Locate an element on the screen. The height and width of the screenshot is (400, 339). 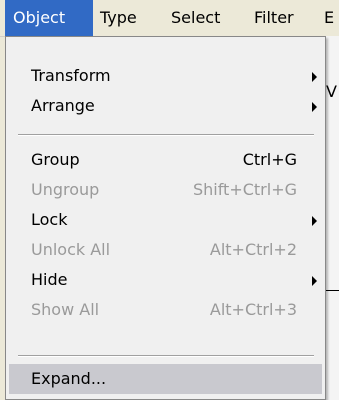
canvas-partial-glyph: V is located at coordinates (331, 91).